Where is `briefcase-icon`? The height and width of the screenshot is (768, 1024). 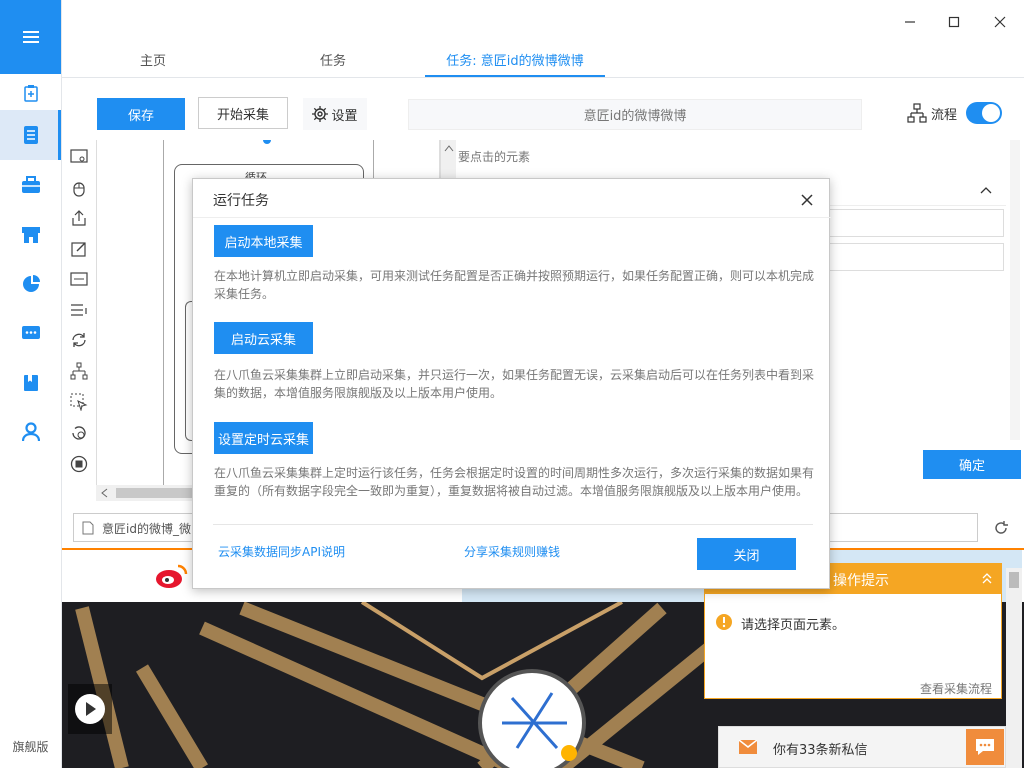 briefcase-icon is located at coordinates (30, 184).